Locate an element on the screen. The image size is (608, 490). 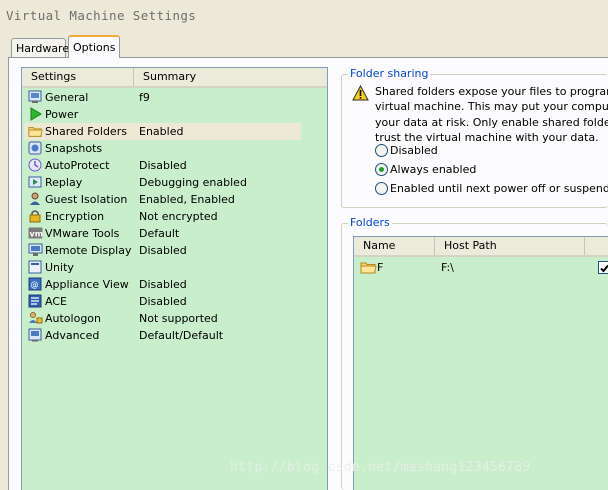
setting-name: Advanced is located at coordinates (72, 335).